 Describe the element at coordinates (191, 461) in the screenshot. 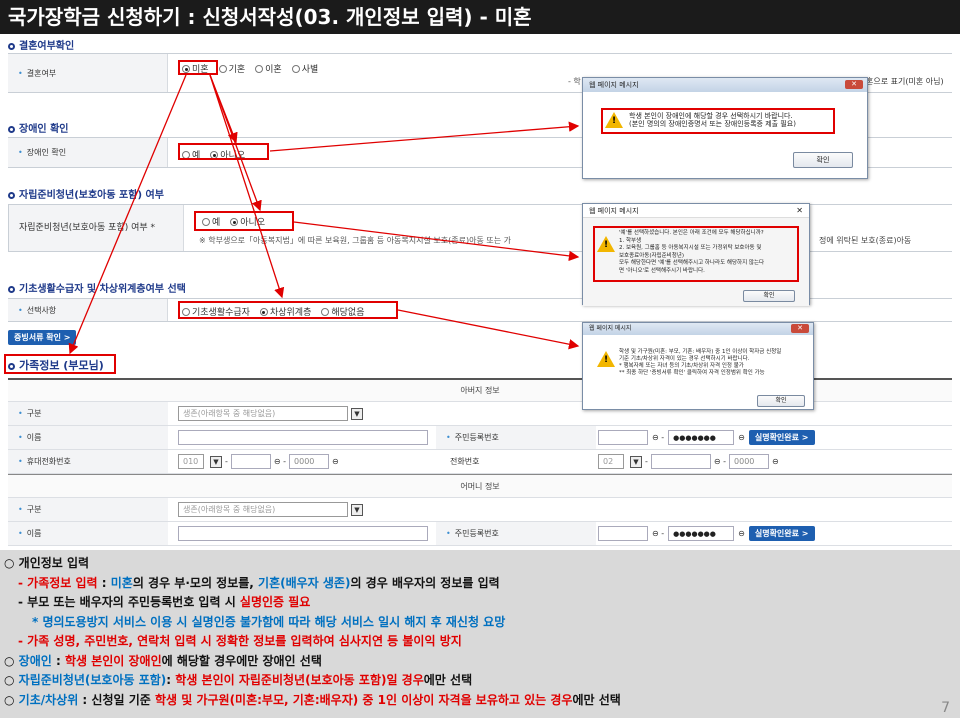

I see `mobile-prefix-select: 010` at that location.